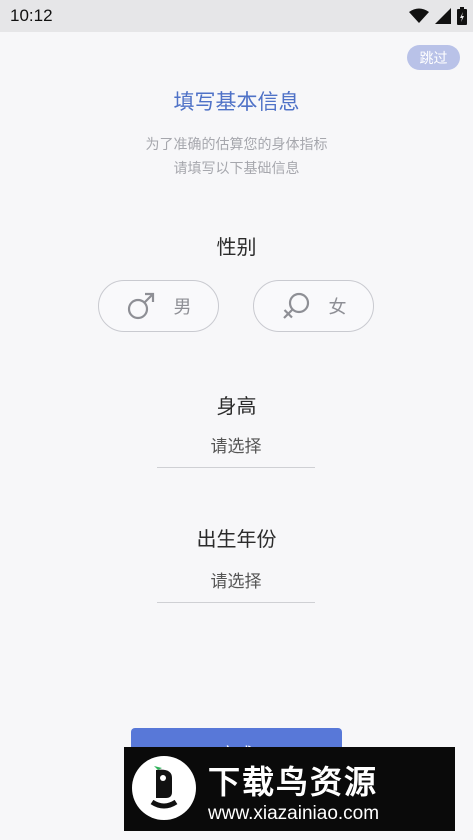 The image size is (473, 840). What do you see at coordinates (236, 102) in the screenshot?
I see `page-title: 填写基本信息` at bounding box center [236, 102].